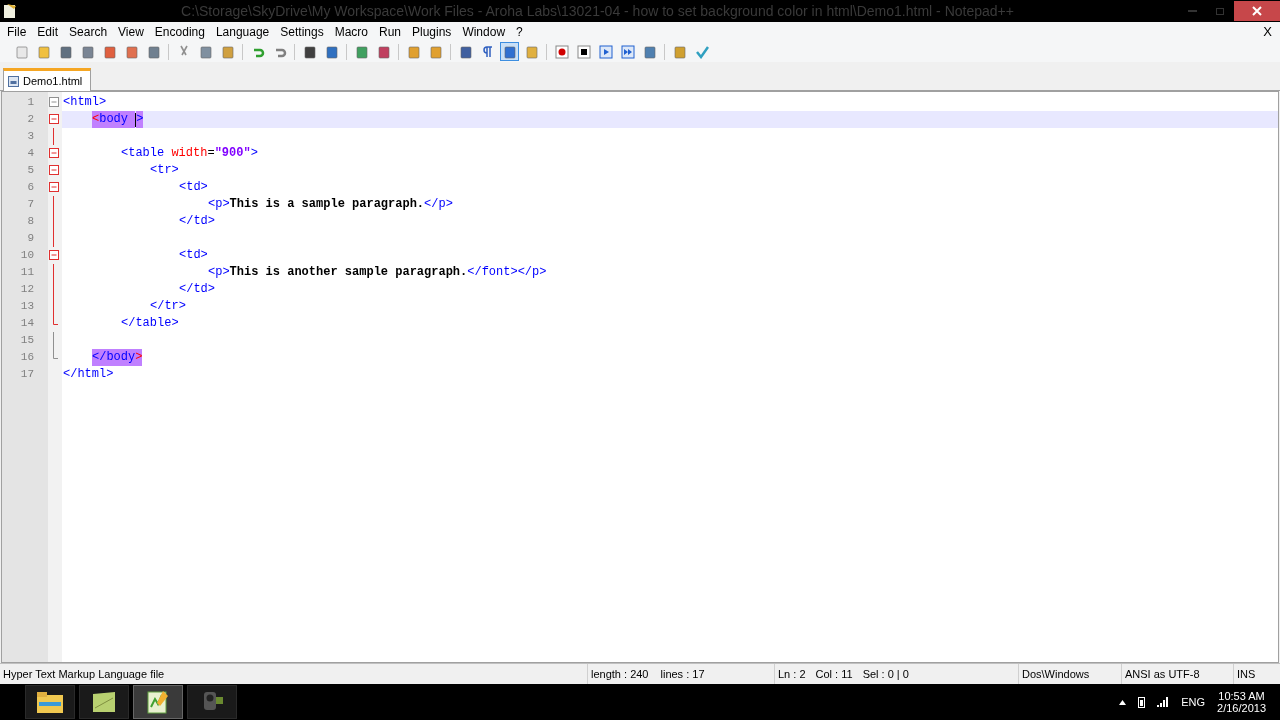 This screenshot has width=1280, height=720. Describe the element at coordinates (1267, 31) in the screenshot. I see `close-document-button: X` at that location.